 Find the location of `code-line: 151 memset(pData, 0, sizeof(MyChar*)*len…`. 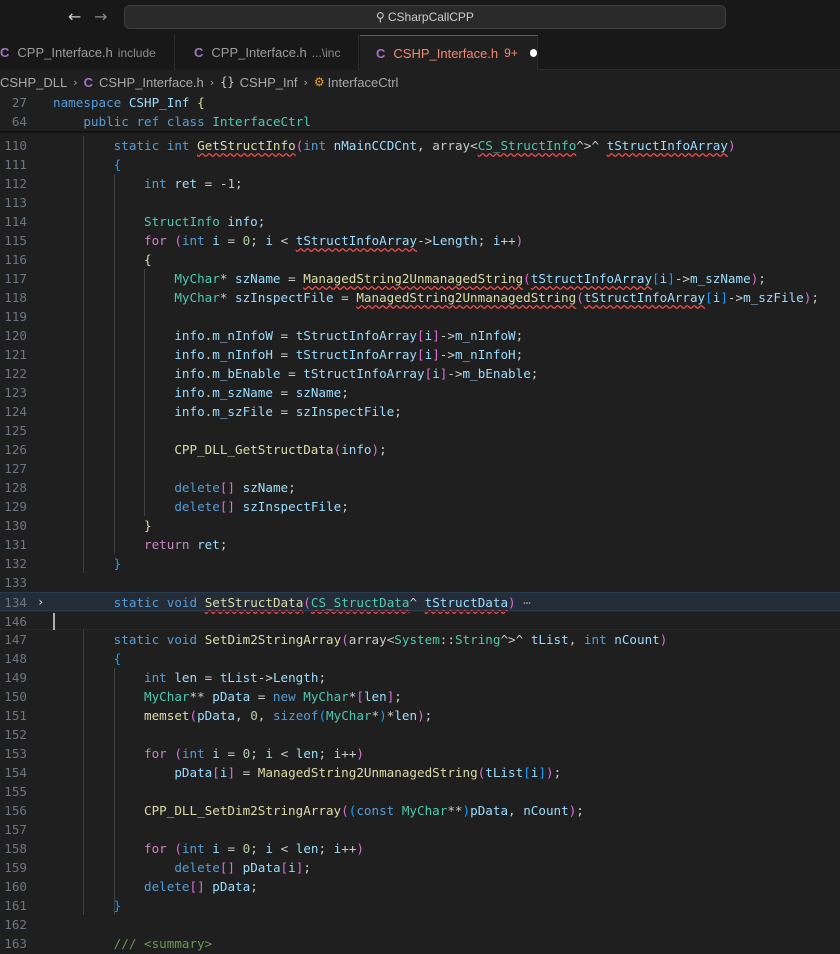

code-line: 151 memset(pData, 0, sizeof(MyChar*)*len… is located at coordinates (420, 715).